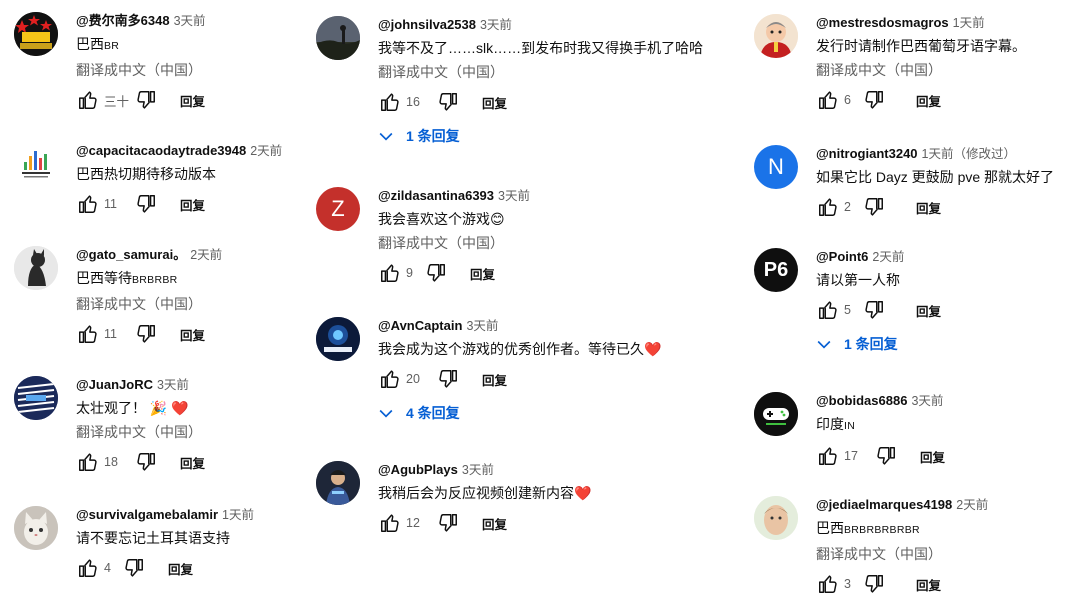 The width and height of the screenshot is (1080, 608). What do you see at coordinates (155, 280) in the screenshot?
I see `comment-text-small: BRBRBR` at bounding box center [155, 280].